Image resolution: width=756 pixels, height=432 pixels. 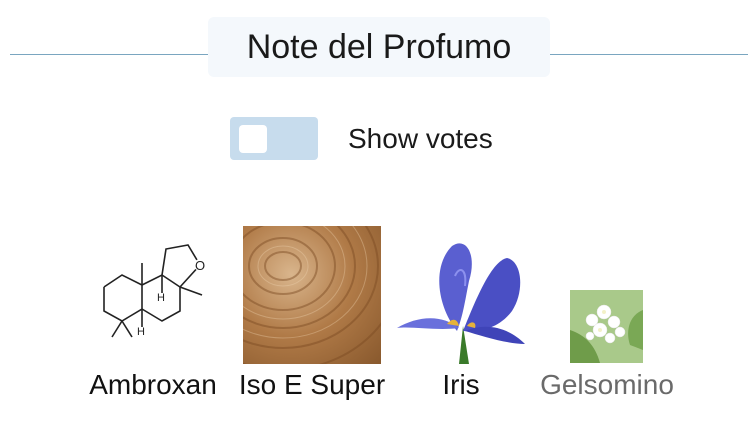 What do you see at coordinates (154, 291) in the screenshot?
I see `ambroxan-molecule-icon: O H H` at bounding box center [154, 291].